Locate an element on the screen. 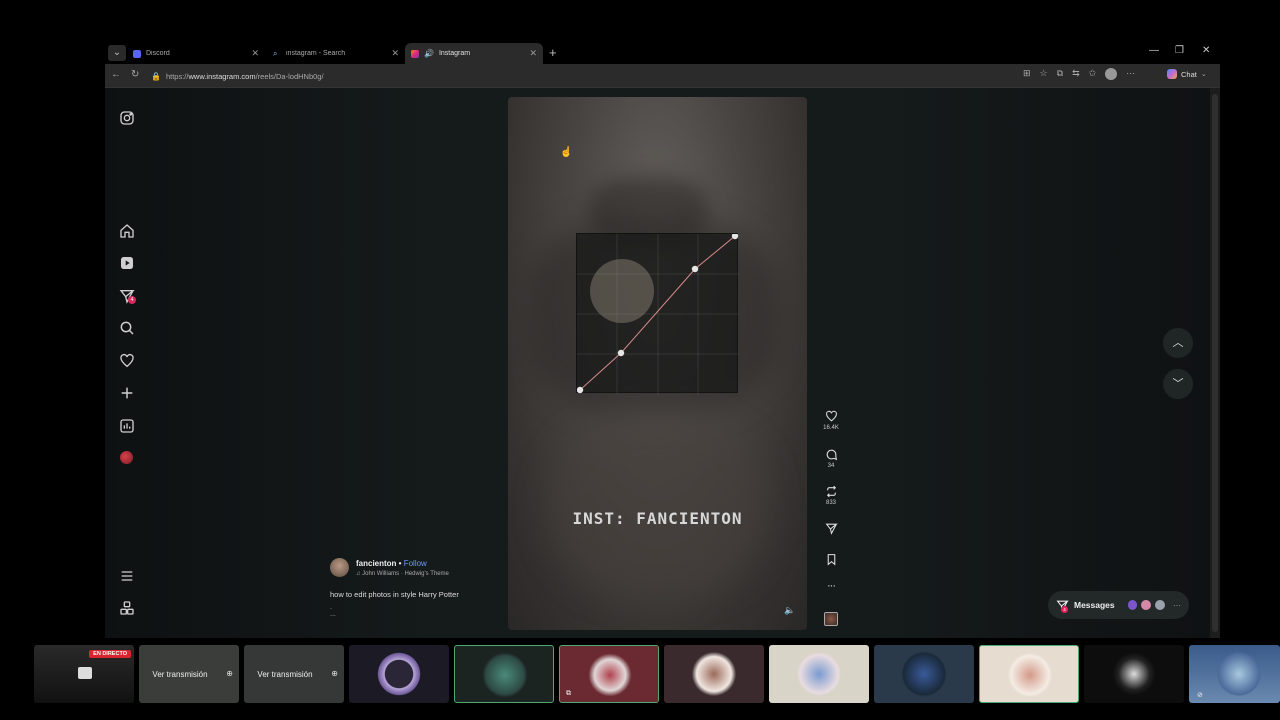 The width and height of the screenshot is (1280, 720). more-menu-icon: ⋯ is located at coordinates (1130, 74).